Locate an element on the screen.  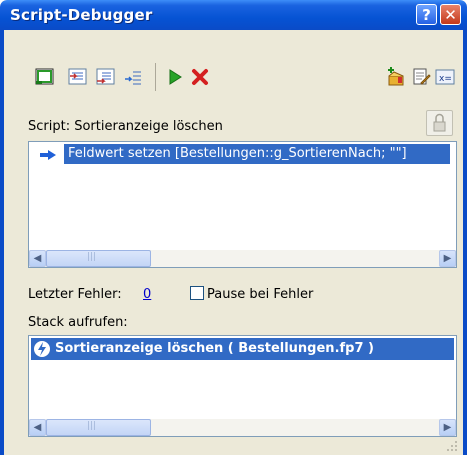
toolbar-separator is located at coordinates (155, 77).